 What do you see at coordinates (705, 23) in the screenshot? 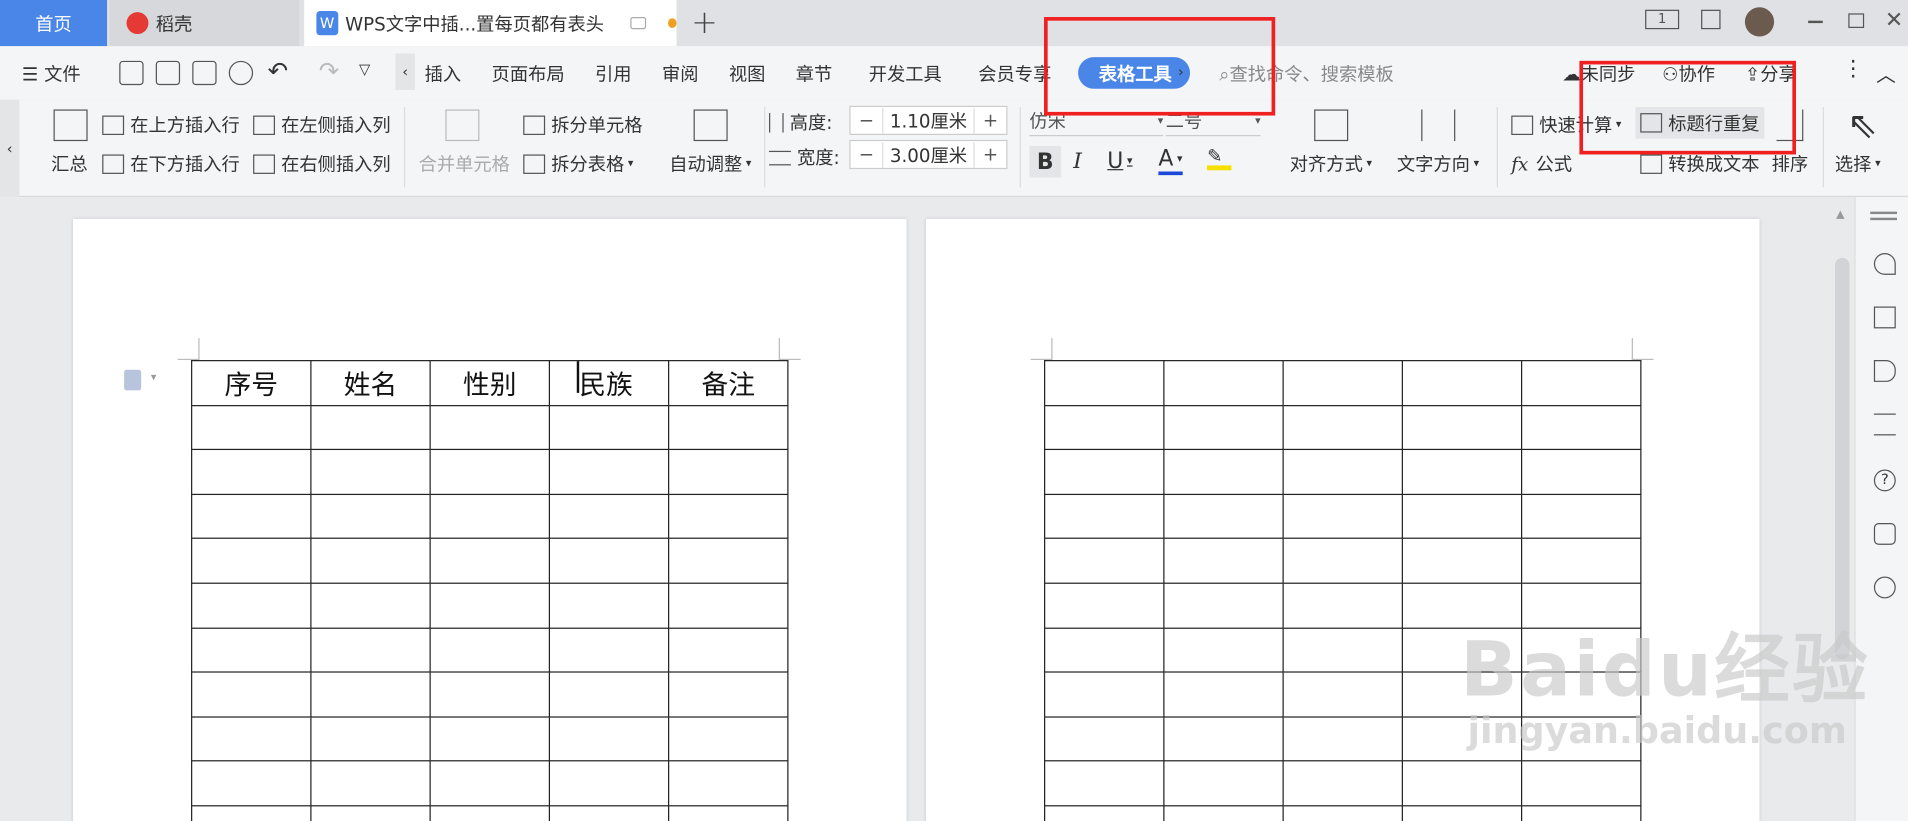
I see `new-tab-button: +` at bounding box center [705, 23].